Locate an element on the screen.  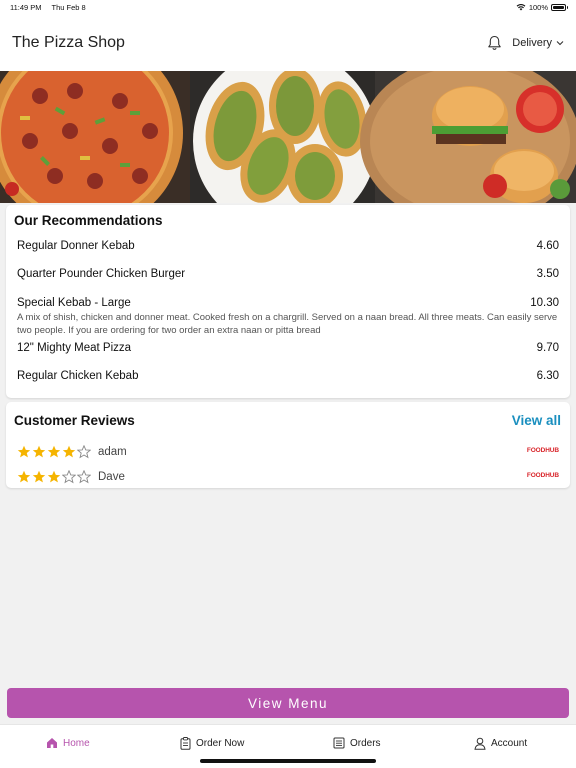
menu-item-price: 4.60 is located at coordinates (547, 246).